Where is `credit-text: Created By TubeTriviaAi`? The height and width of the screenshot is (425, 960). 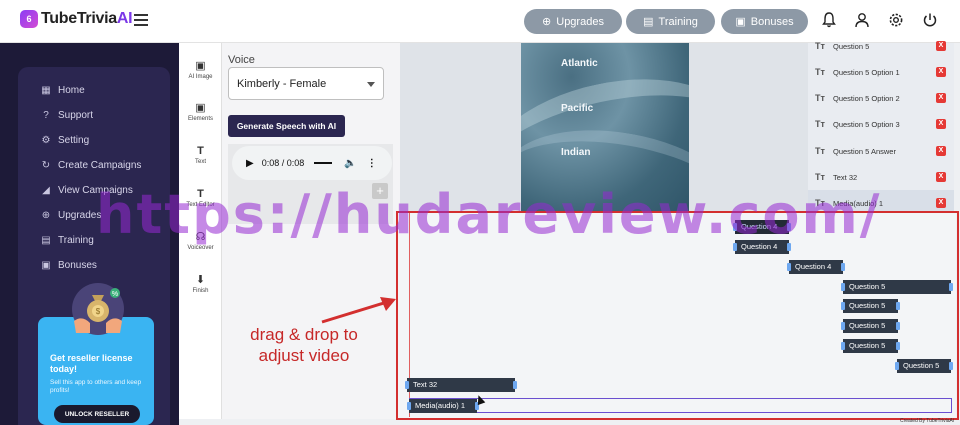 credit-text: Created By TubeTriviaAi is located at coordinates (926, 421).